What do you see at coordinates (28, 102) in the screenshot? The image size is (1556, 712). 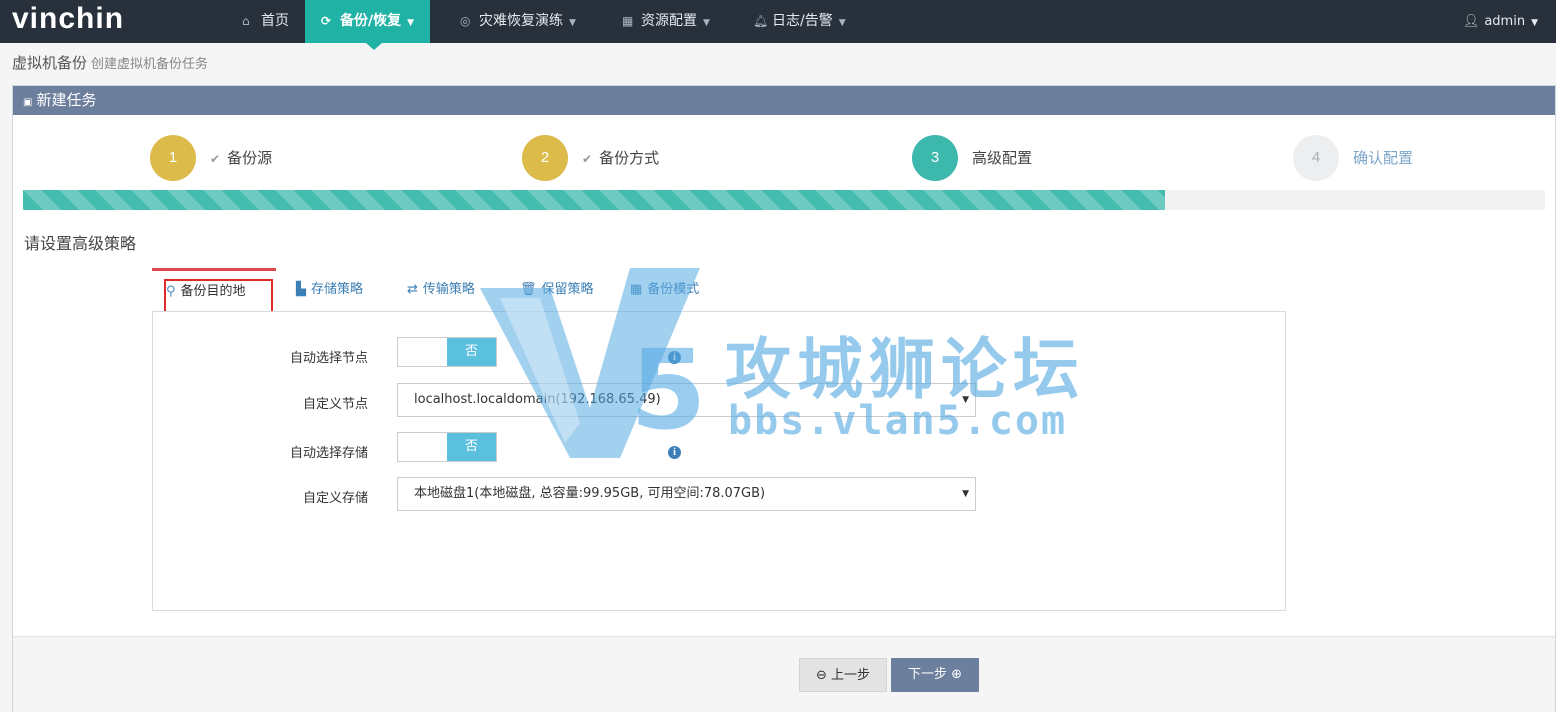 I see `gift-icon: ▣` at bounding box center [28, 102].